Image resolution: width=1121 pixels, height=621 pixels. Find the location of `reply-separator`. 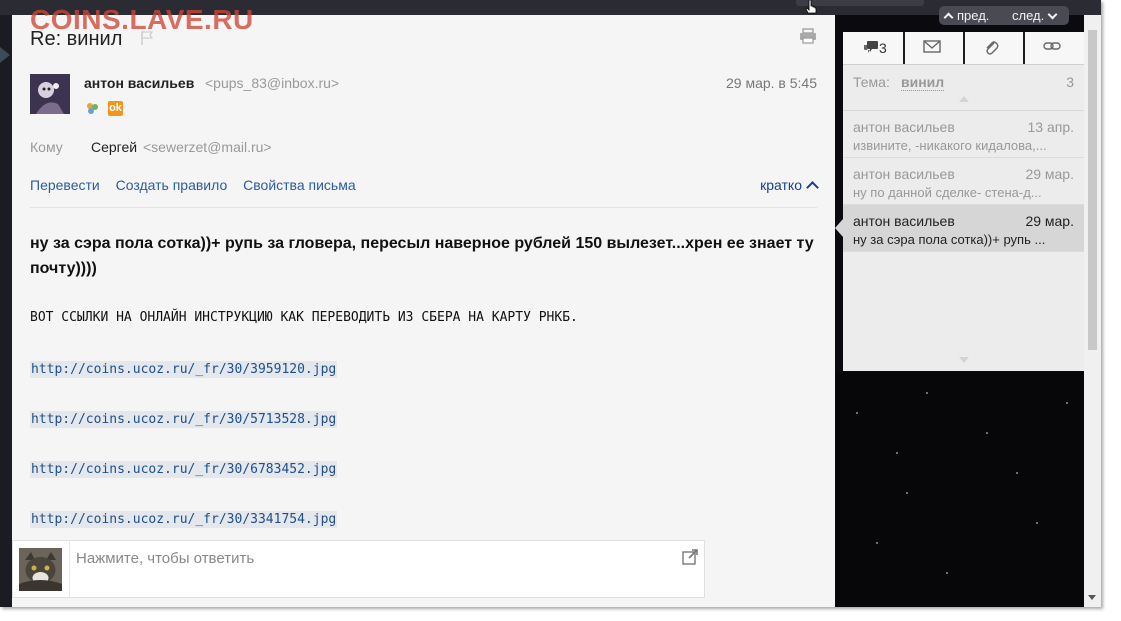

reply-separator is located at coordinates (69, 569).